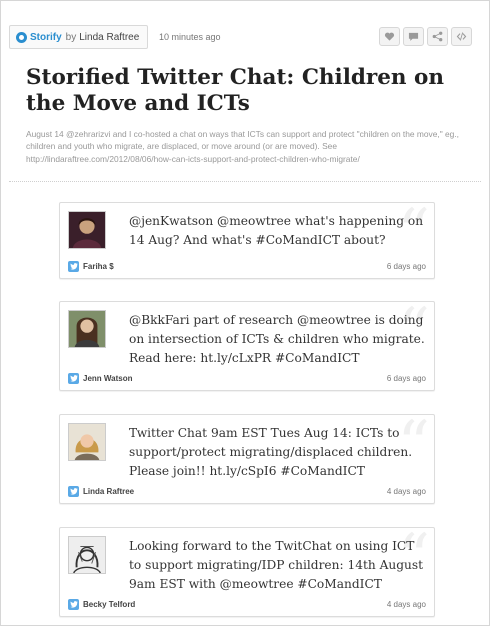 This screenshot has height=626, width=490. I want to click on tweet-author: Fariha $, so click(98, 266).